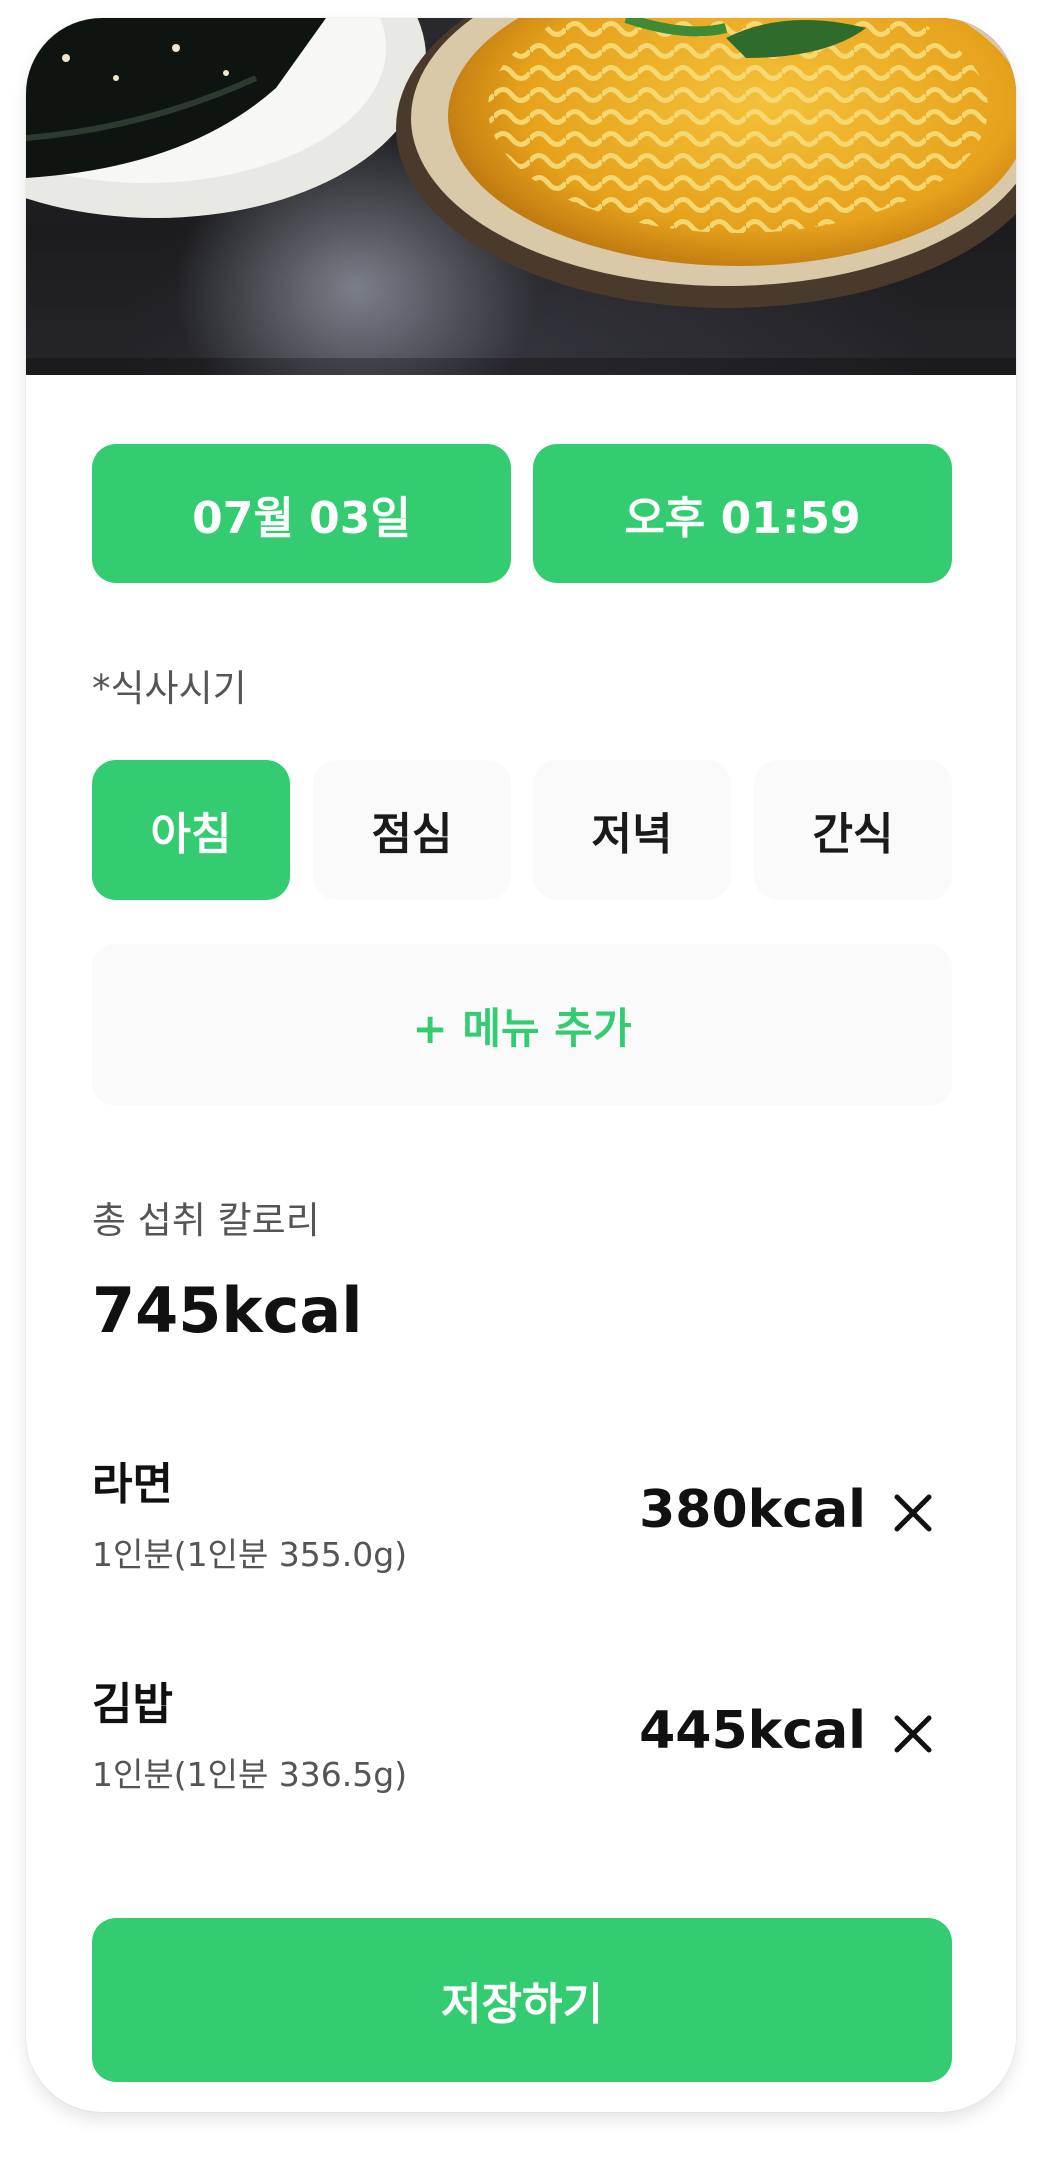  Describe the element at coordinates (191, 830) in the screenshot. I see `meal-option-breakfast: 아침` at that location.